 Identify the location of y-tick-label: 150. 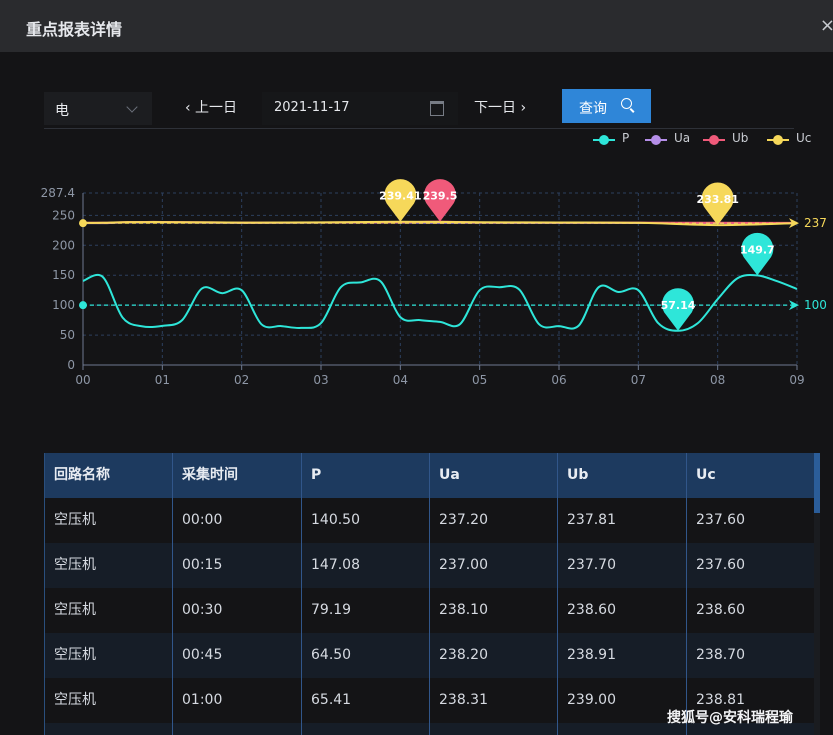
(63, 275).